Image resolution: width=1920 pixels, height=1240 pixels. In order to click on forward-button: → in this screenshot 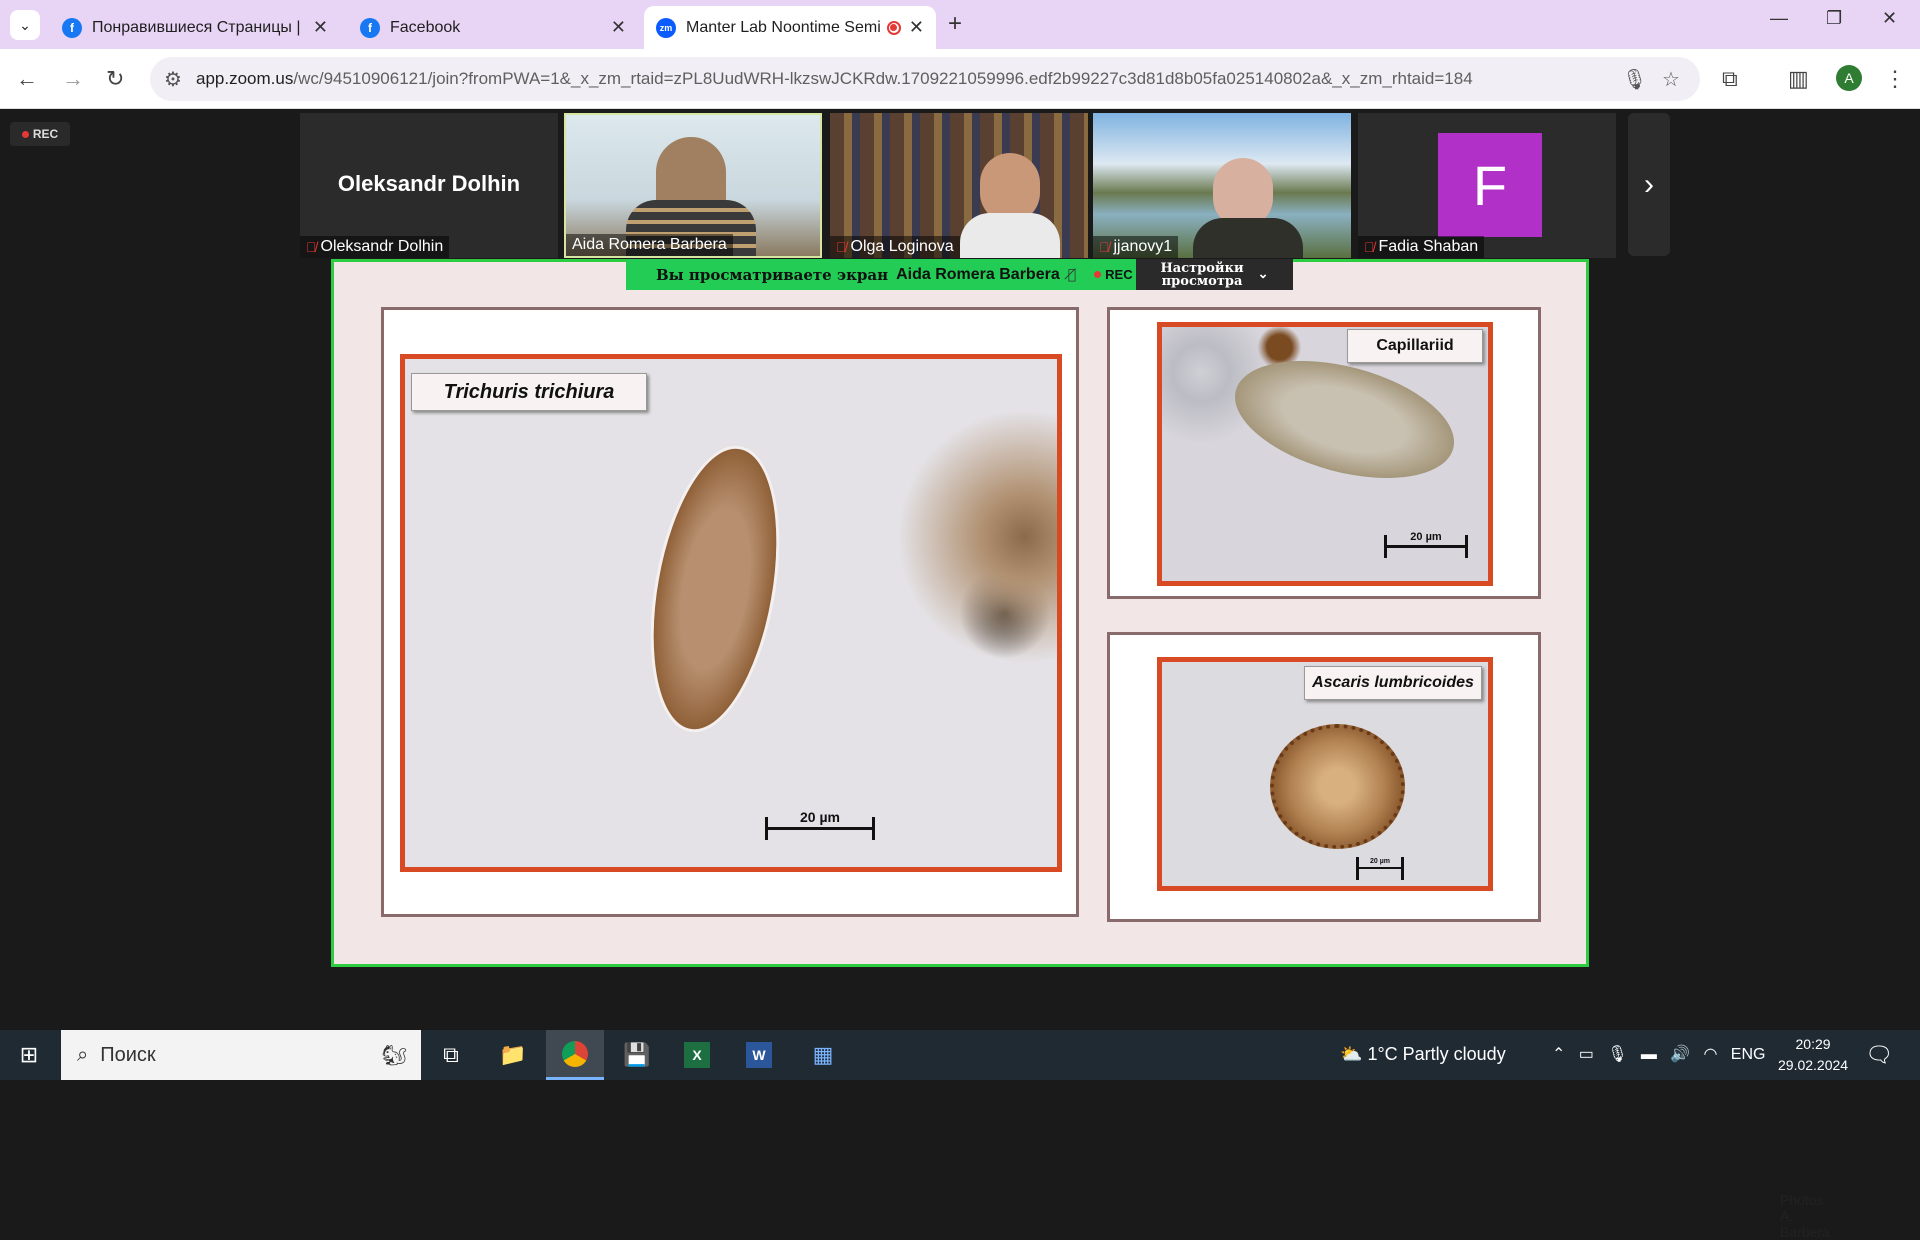, I will do `click(73, 79)`.